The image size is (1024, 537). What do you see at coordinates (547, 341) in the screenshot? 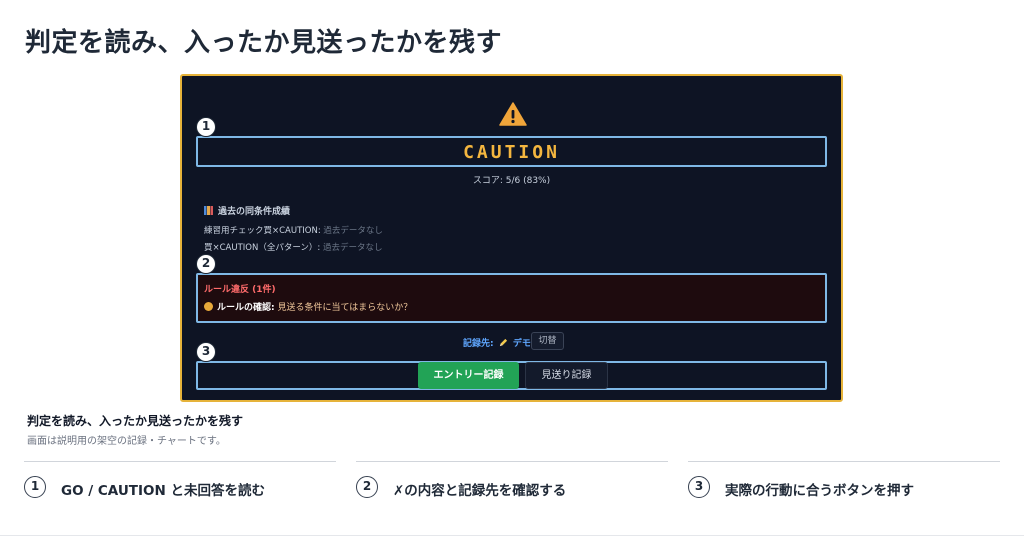
I see `switch-destination-button: 切替` at bounding box center [547, 341].